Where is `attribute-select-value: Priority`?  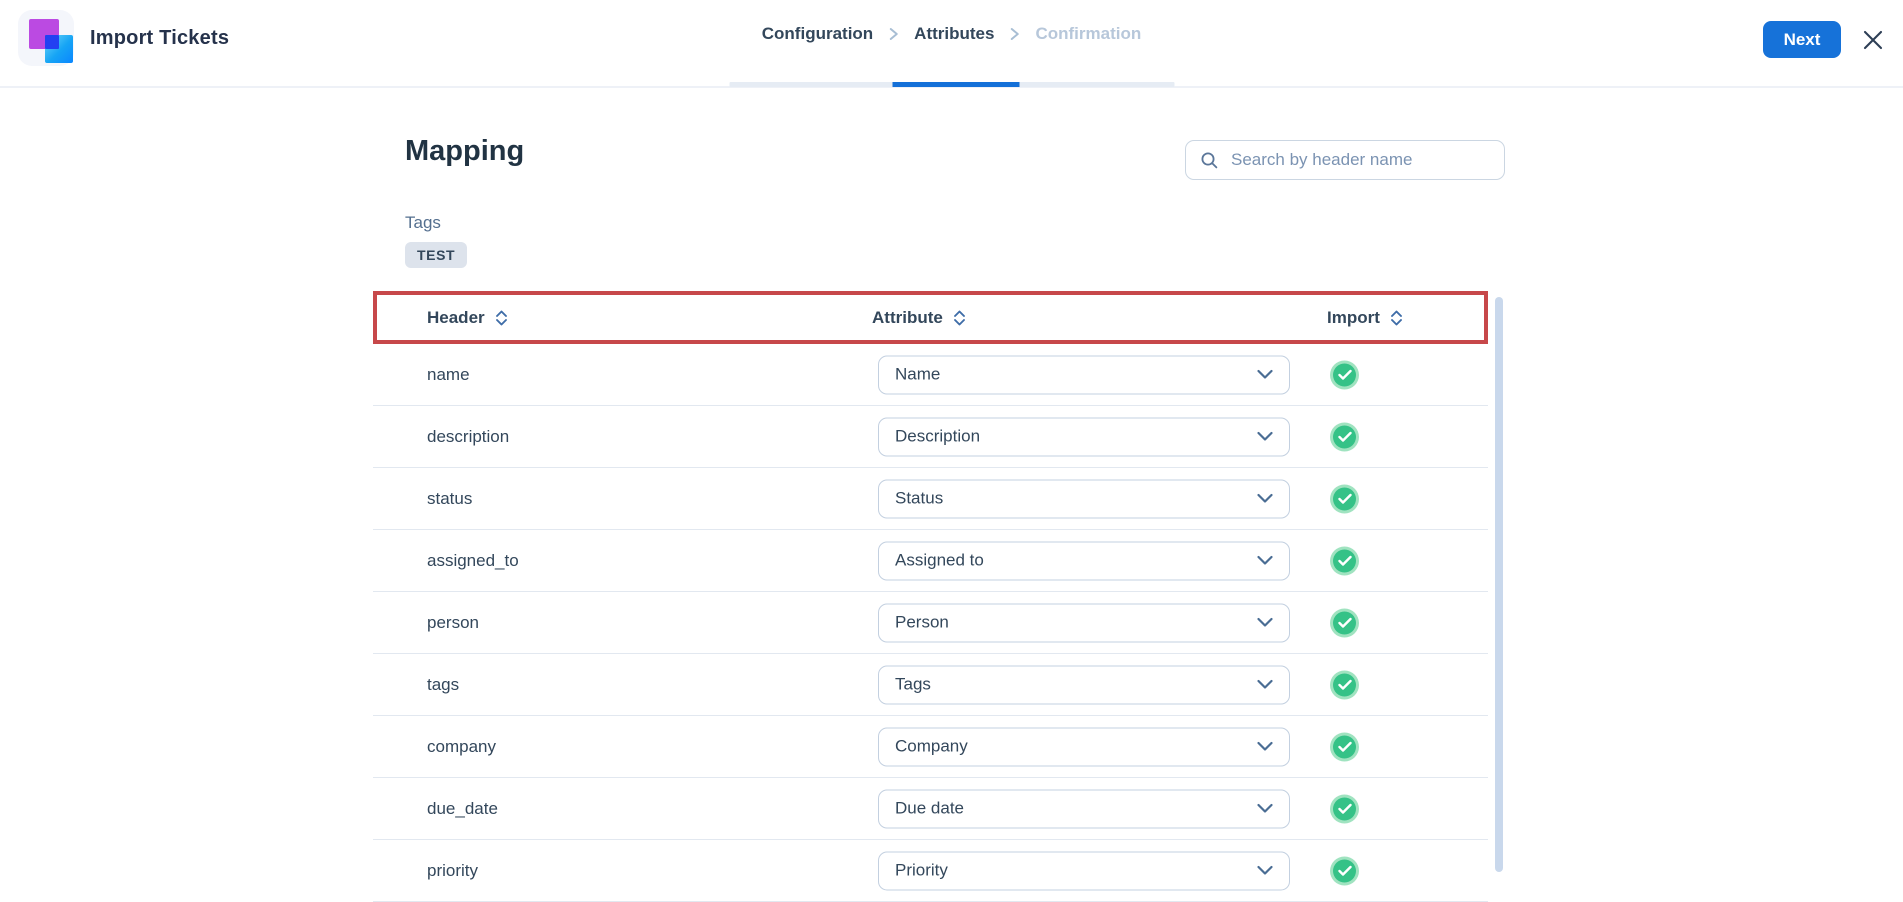
attribute-select-value: Priority is located at coordinates (921, 870).